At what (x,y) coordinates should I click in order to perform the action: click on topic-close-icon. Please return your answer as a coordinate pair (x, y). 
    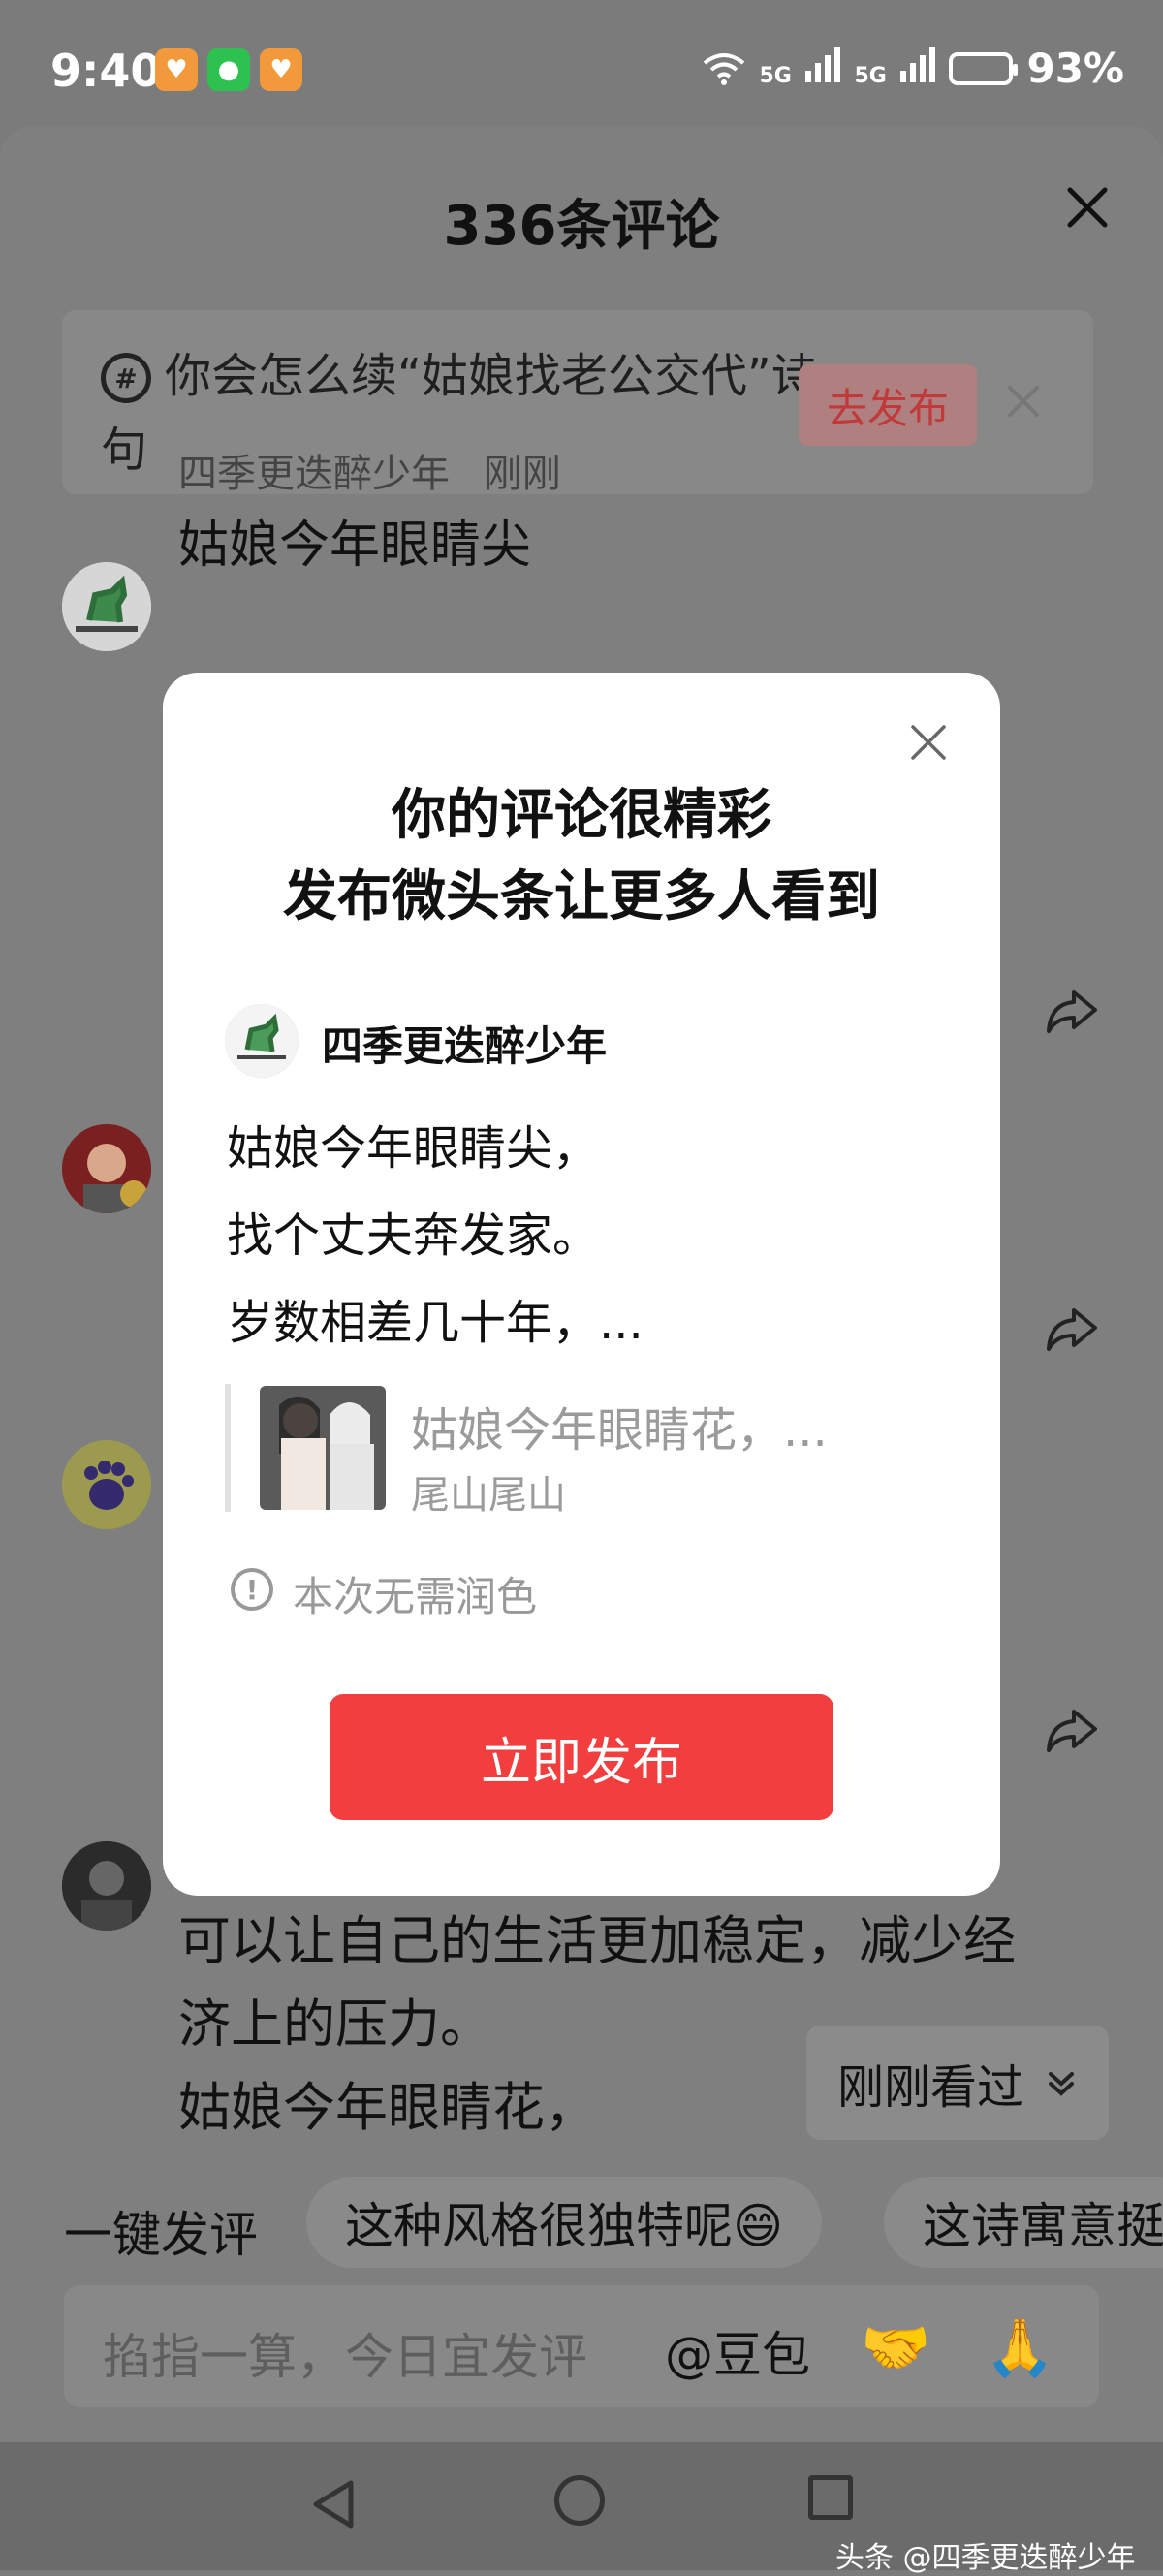
    Looking at the image, I should click on (1023, 401).